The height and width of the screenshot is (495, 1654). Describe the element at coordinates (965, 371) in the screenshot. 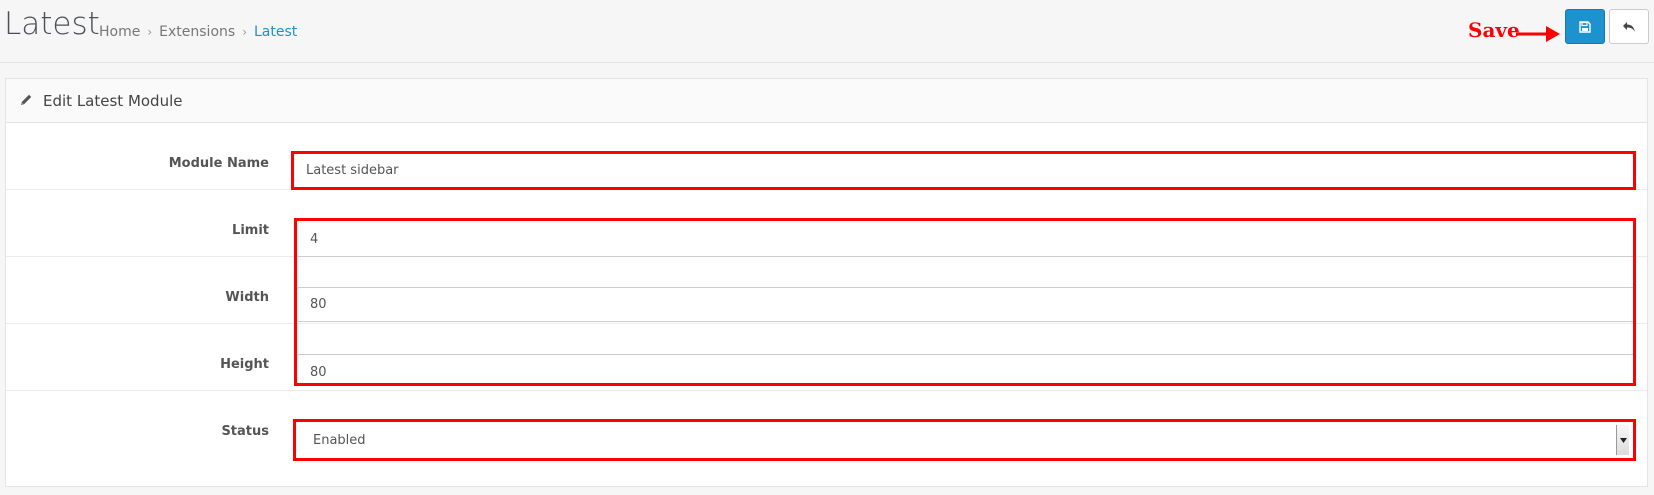

I see `height-input: 80` at that location.